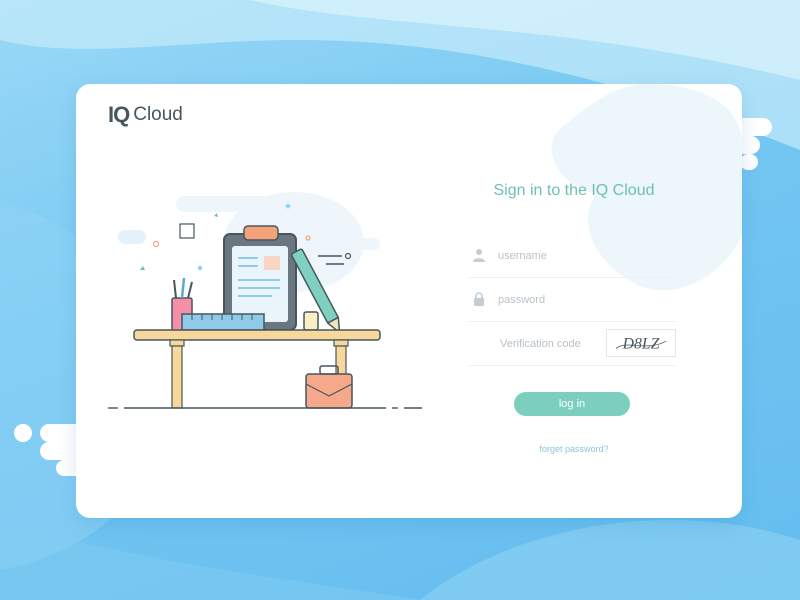  Describe the element at coordinates (583, 300) in the screenshot. I see `password-input` at that location.